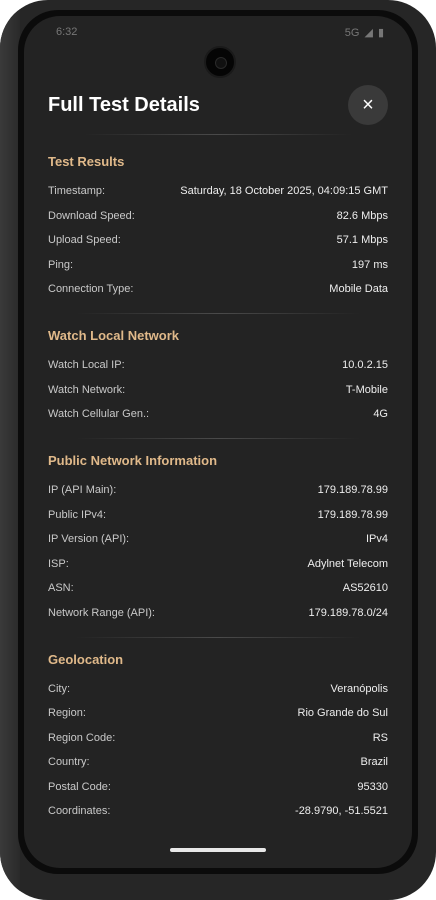 The height and width of the screenshot is (900, 436). Describe the element at coordinates (374, 762) in the screenshot. I see `detail-value: Brazil` at that location.